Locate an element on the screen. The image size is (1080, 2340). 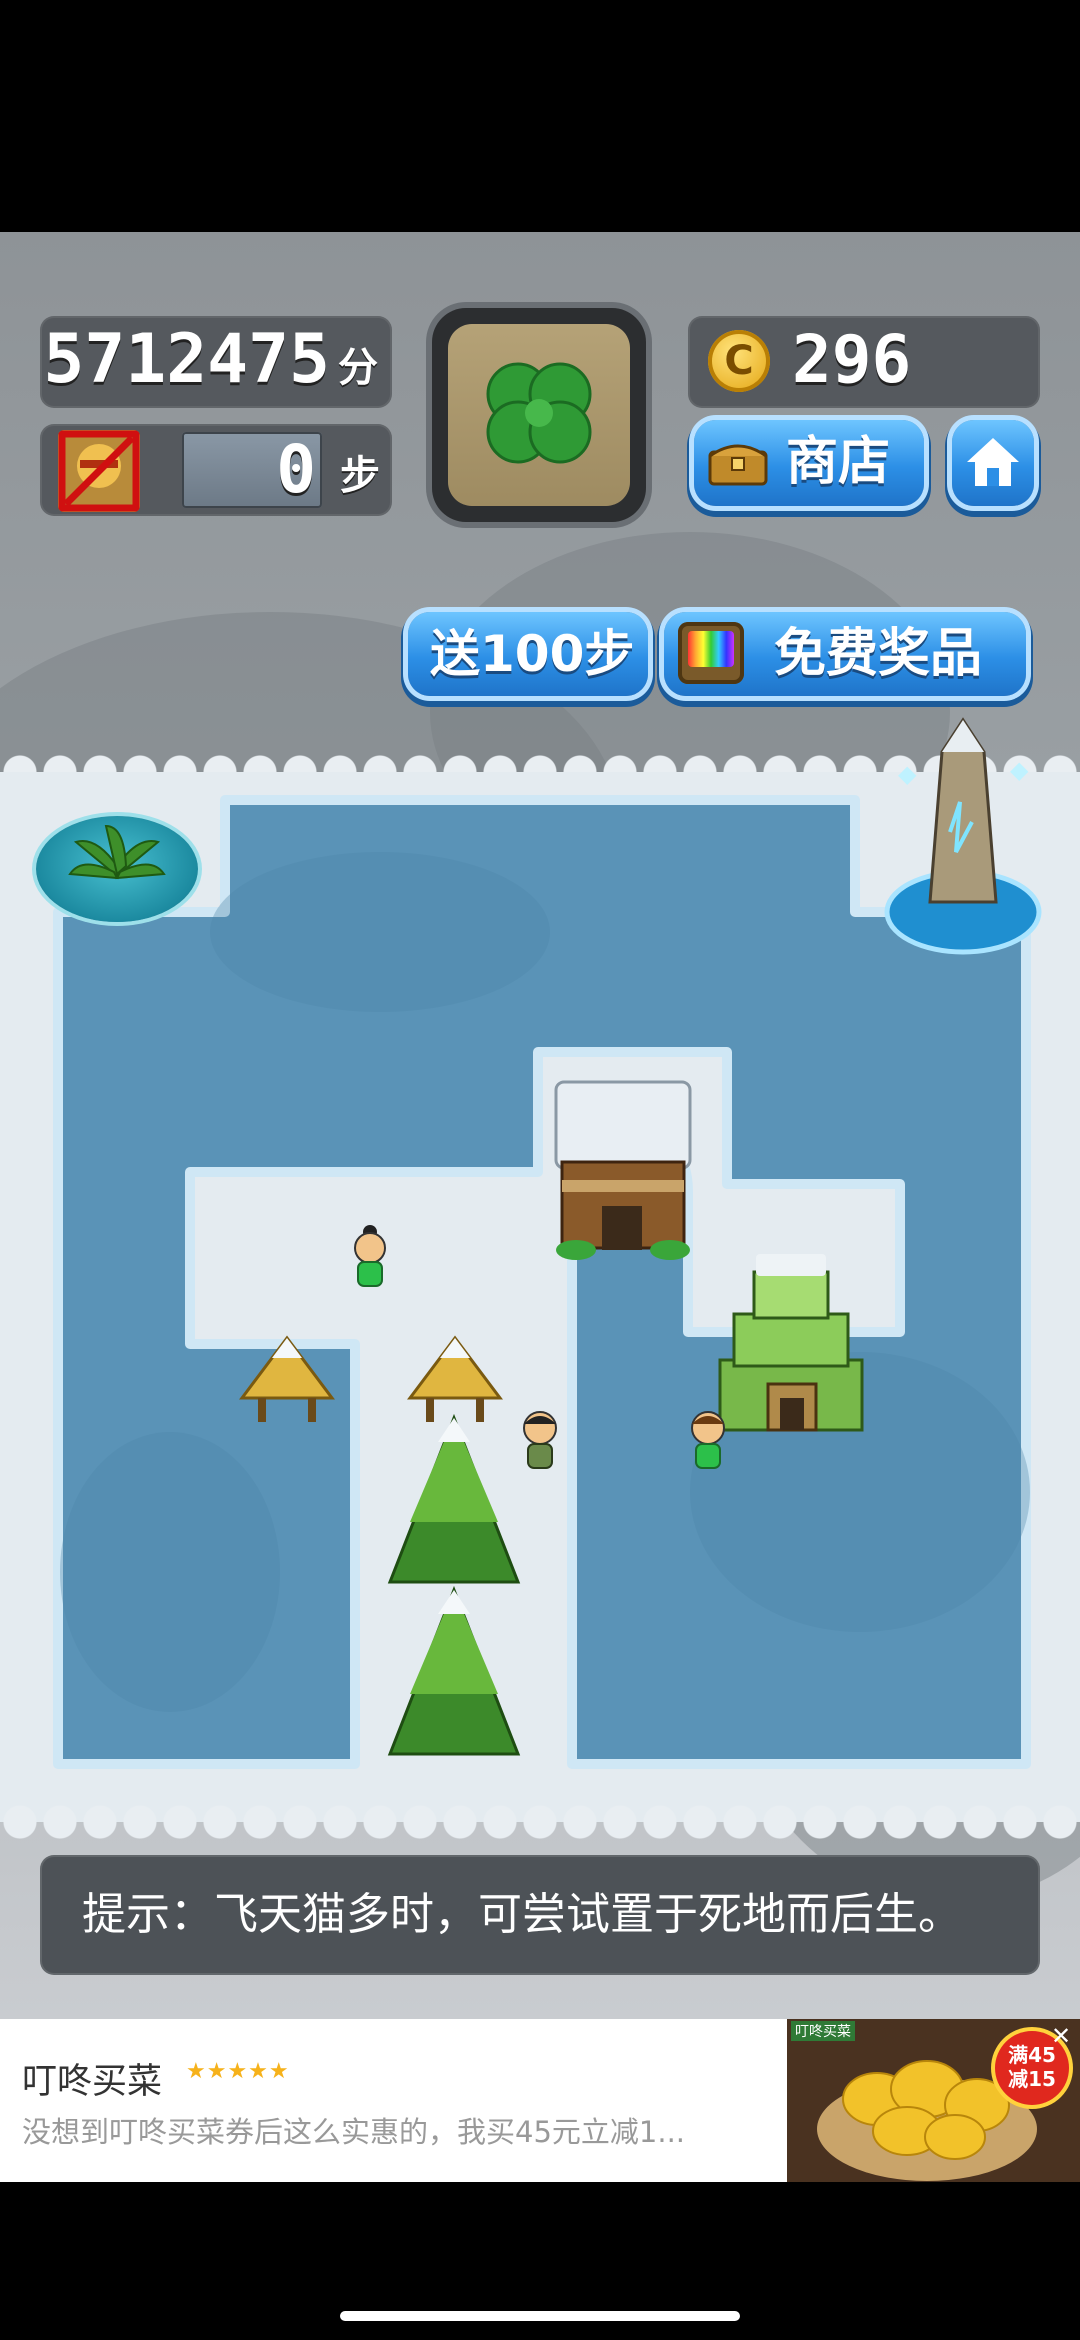
green-pagoda is located at coordinates (791, 1345).